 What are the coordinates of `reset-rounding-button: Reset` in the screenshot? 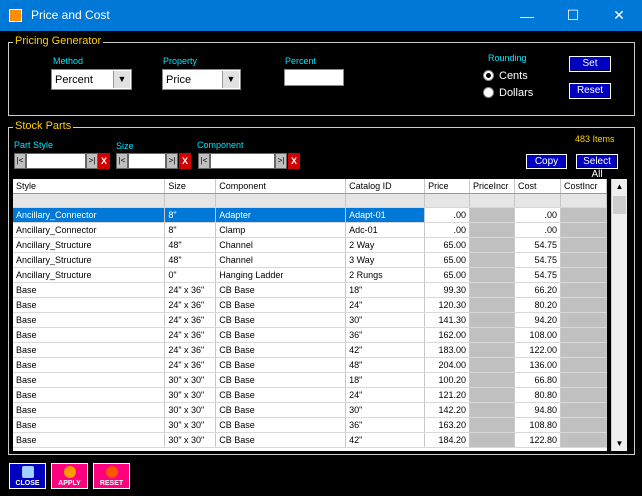 It's located at (590, 91).